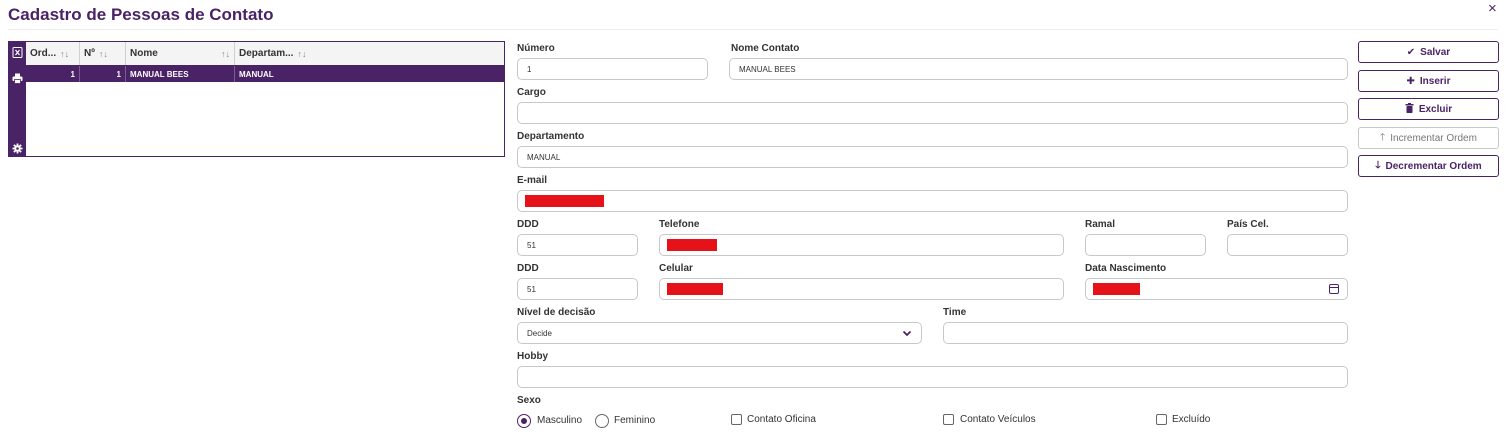  Describe the element at coordinates (17, 148) in the screenshot. I see `gear-icon` at that location.